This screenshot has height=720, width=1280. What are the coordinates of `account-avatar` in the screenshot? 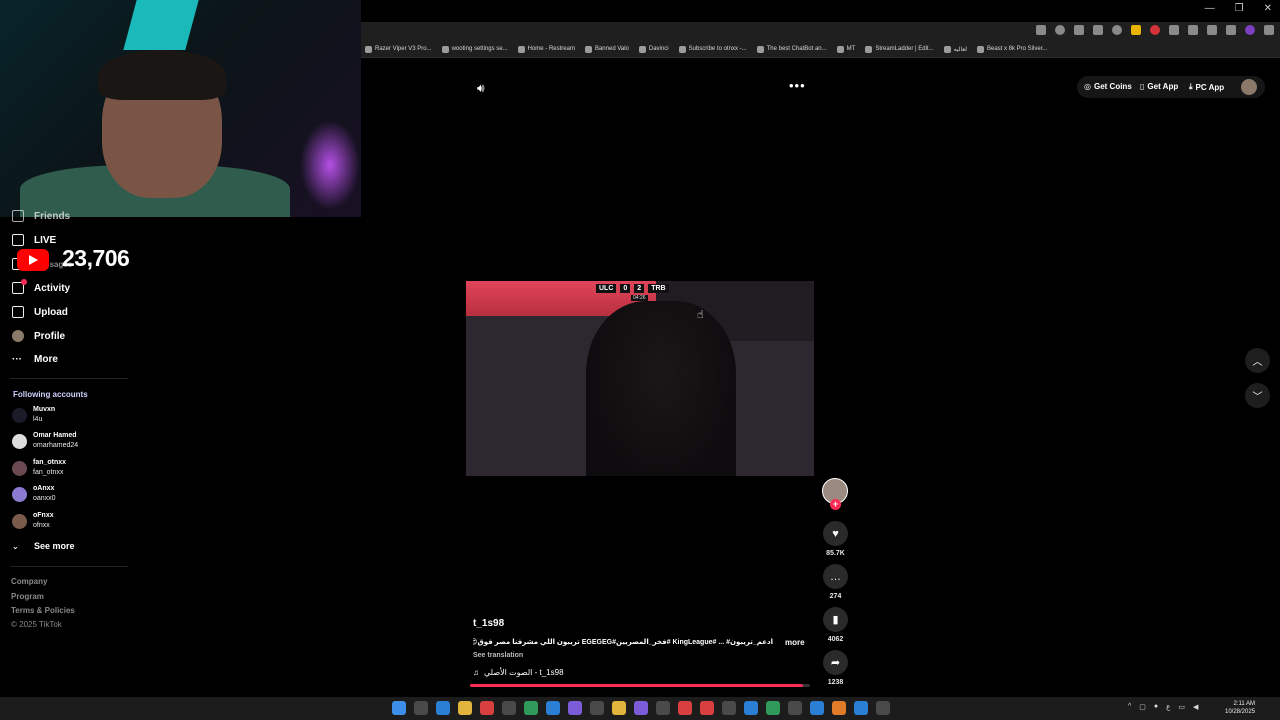 It's located at (19, 441).